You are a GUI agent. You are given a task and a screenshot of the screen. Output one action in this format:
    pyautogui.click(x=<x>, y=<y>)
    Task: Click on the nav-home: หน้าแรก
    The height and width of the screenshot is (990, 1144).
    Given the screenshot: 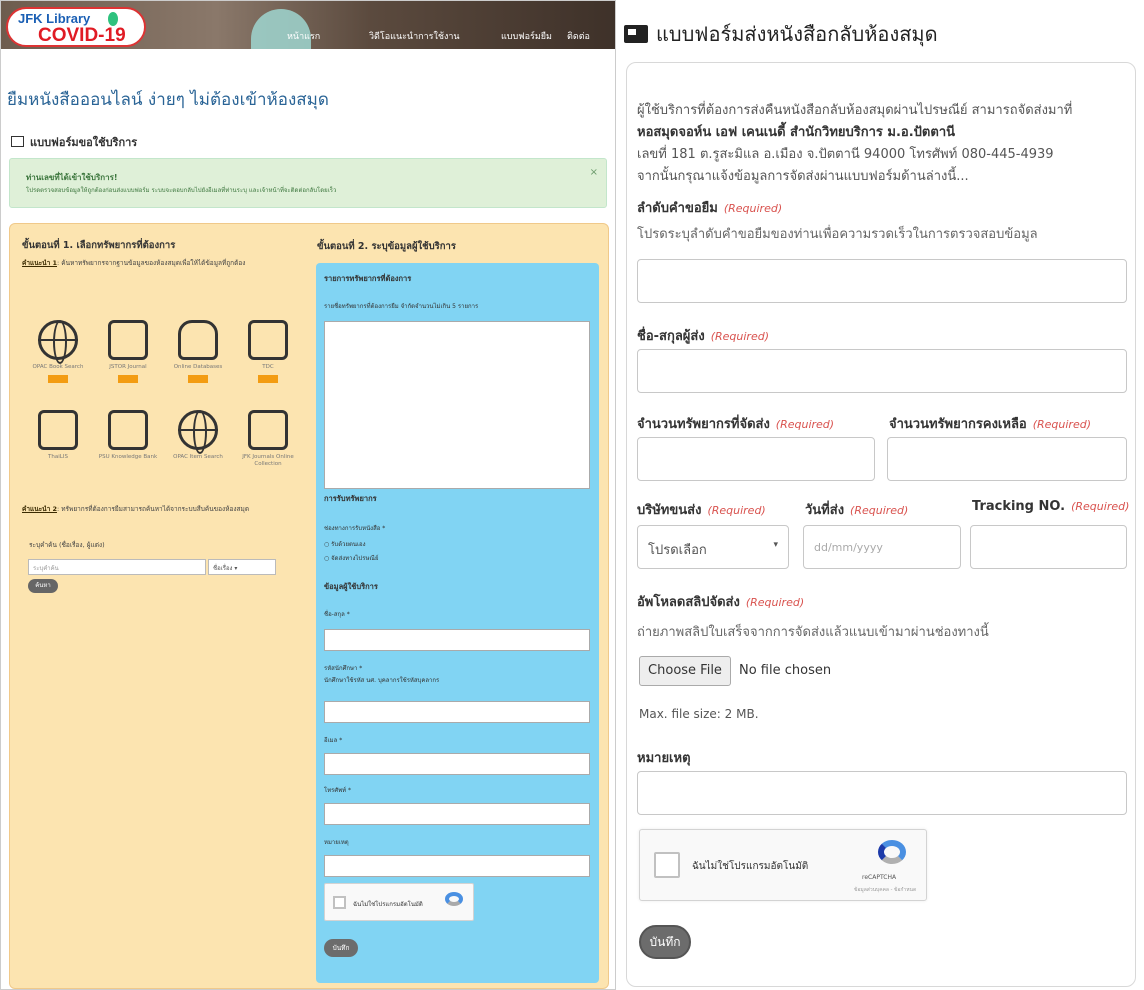 What is the action you would take?
    pyautogui.click(x=303, y=36)
    